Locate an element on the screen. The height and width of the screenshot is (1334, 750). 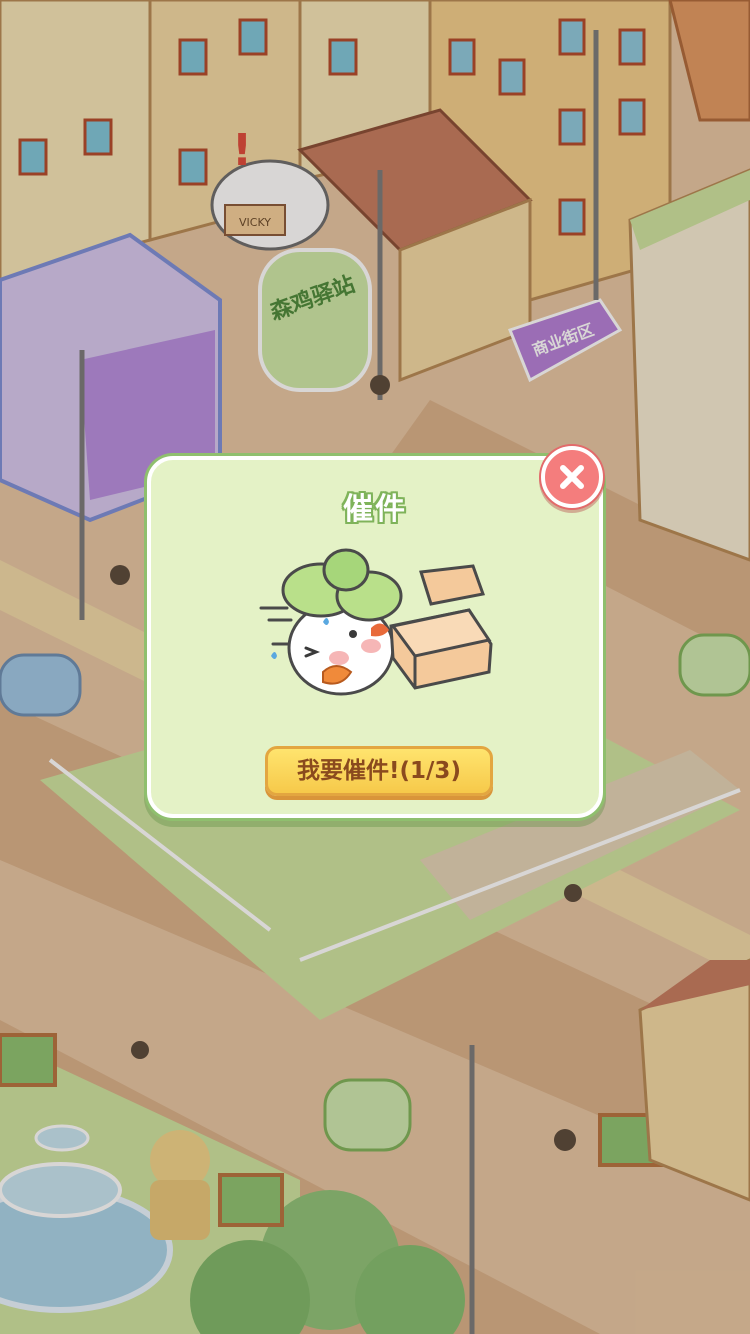
close-button is located at coordinates (572, 477).